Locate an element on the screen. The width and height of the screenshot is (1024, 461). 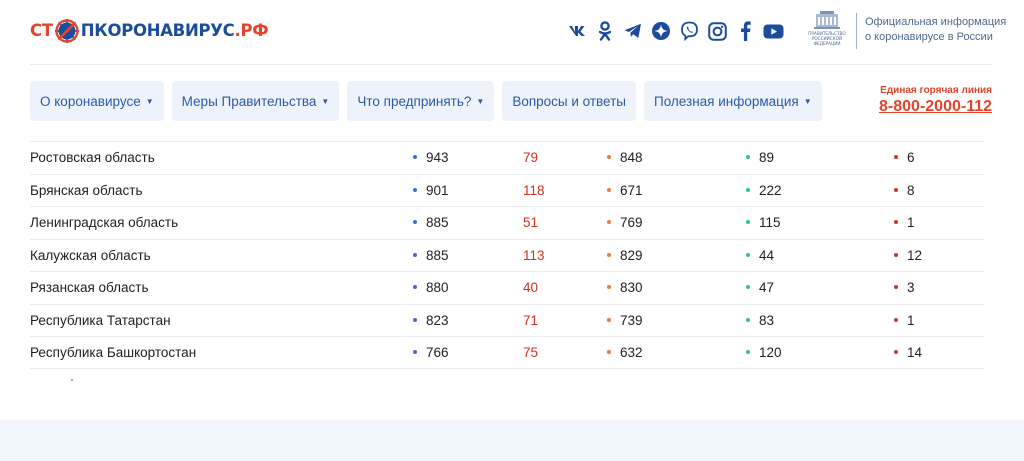
odnoklassniki-icon is located at coordinates (605, 31).